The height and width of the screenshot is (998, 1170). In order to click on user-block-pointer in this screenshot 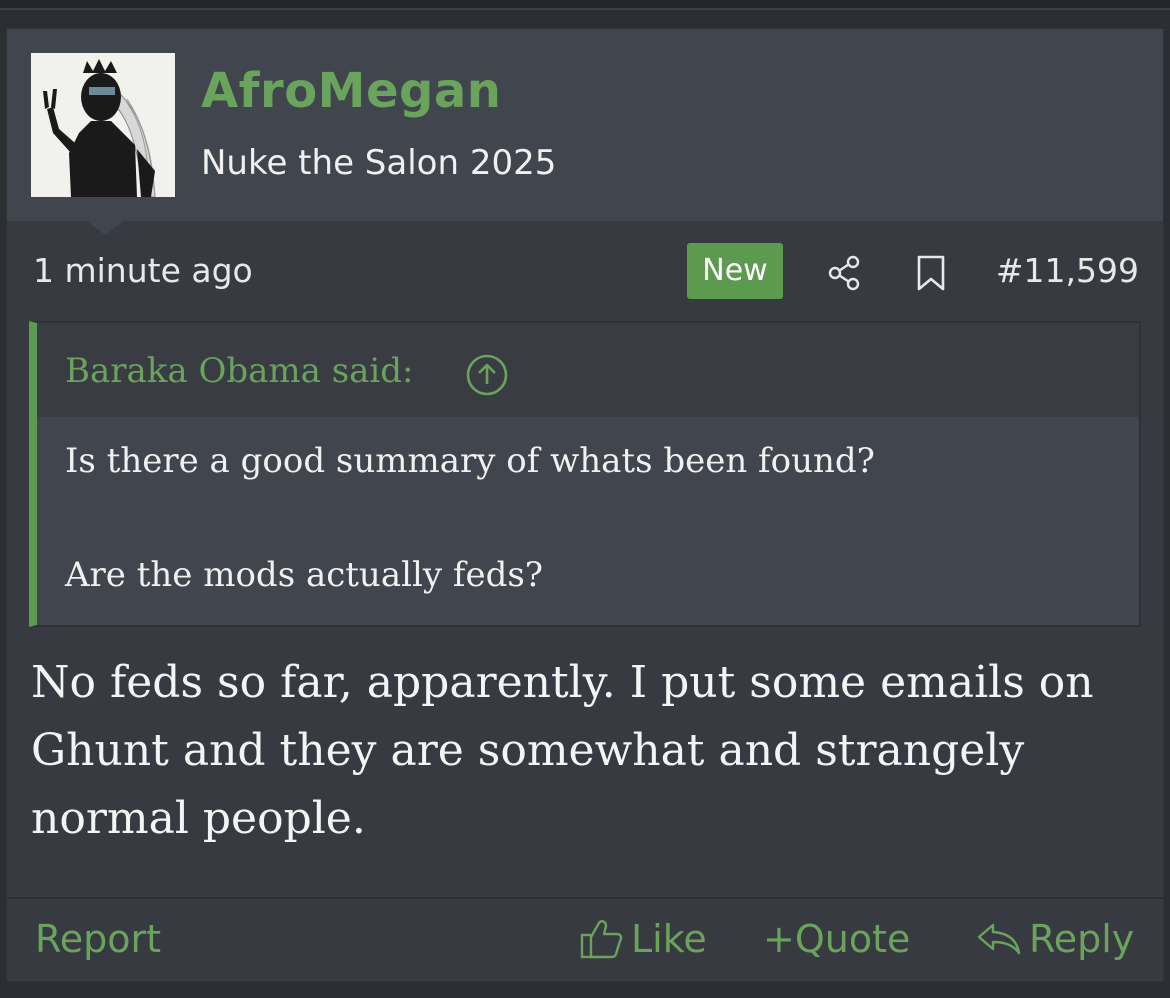, I will do `click(105, 228)`.